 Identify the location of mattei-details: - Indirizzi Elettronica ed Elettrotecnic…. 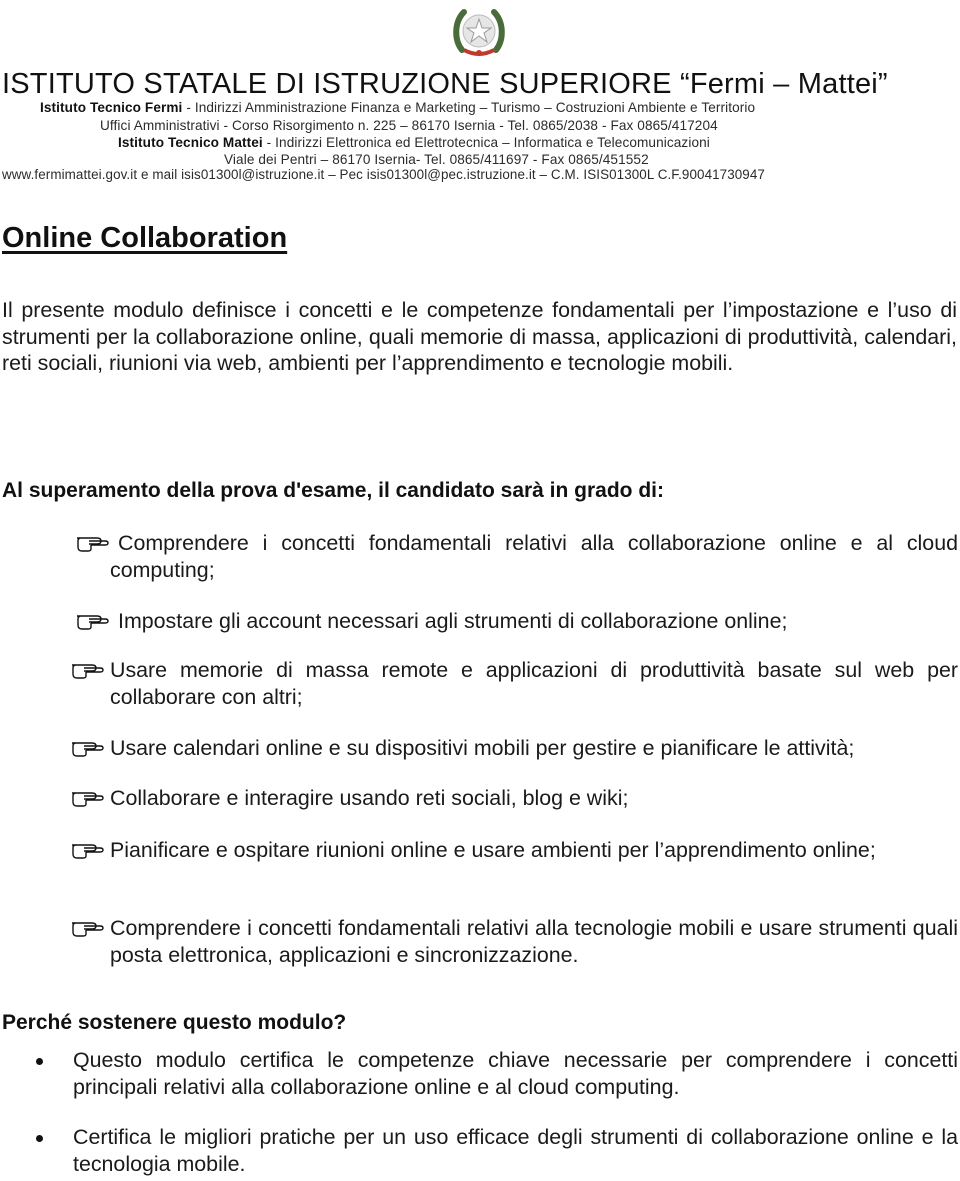
(486, 142).